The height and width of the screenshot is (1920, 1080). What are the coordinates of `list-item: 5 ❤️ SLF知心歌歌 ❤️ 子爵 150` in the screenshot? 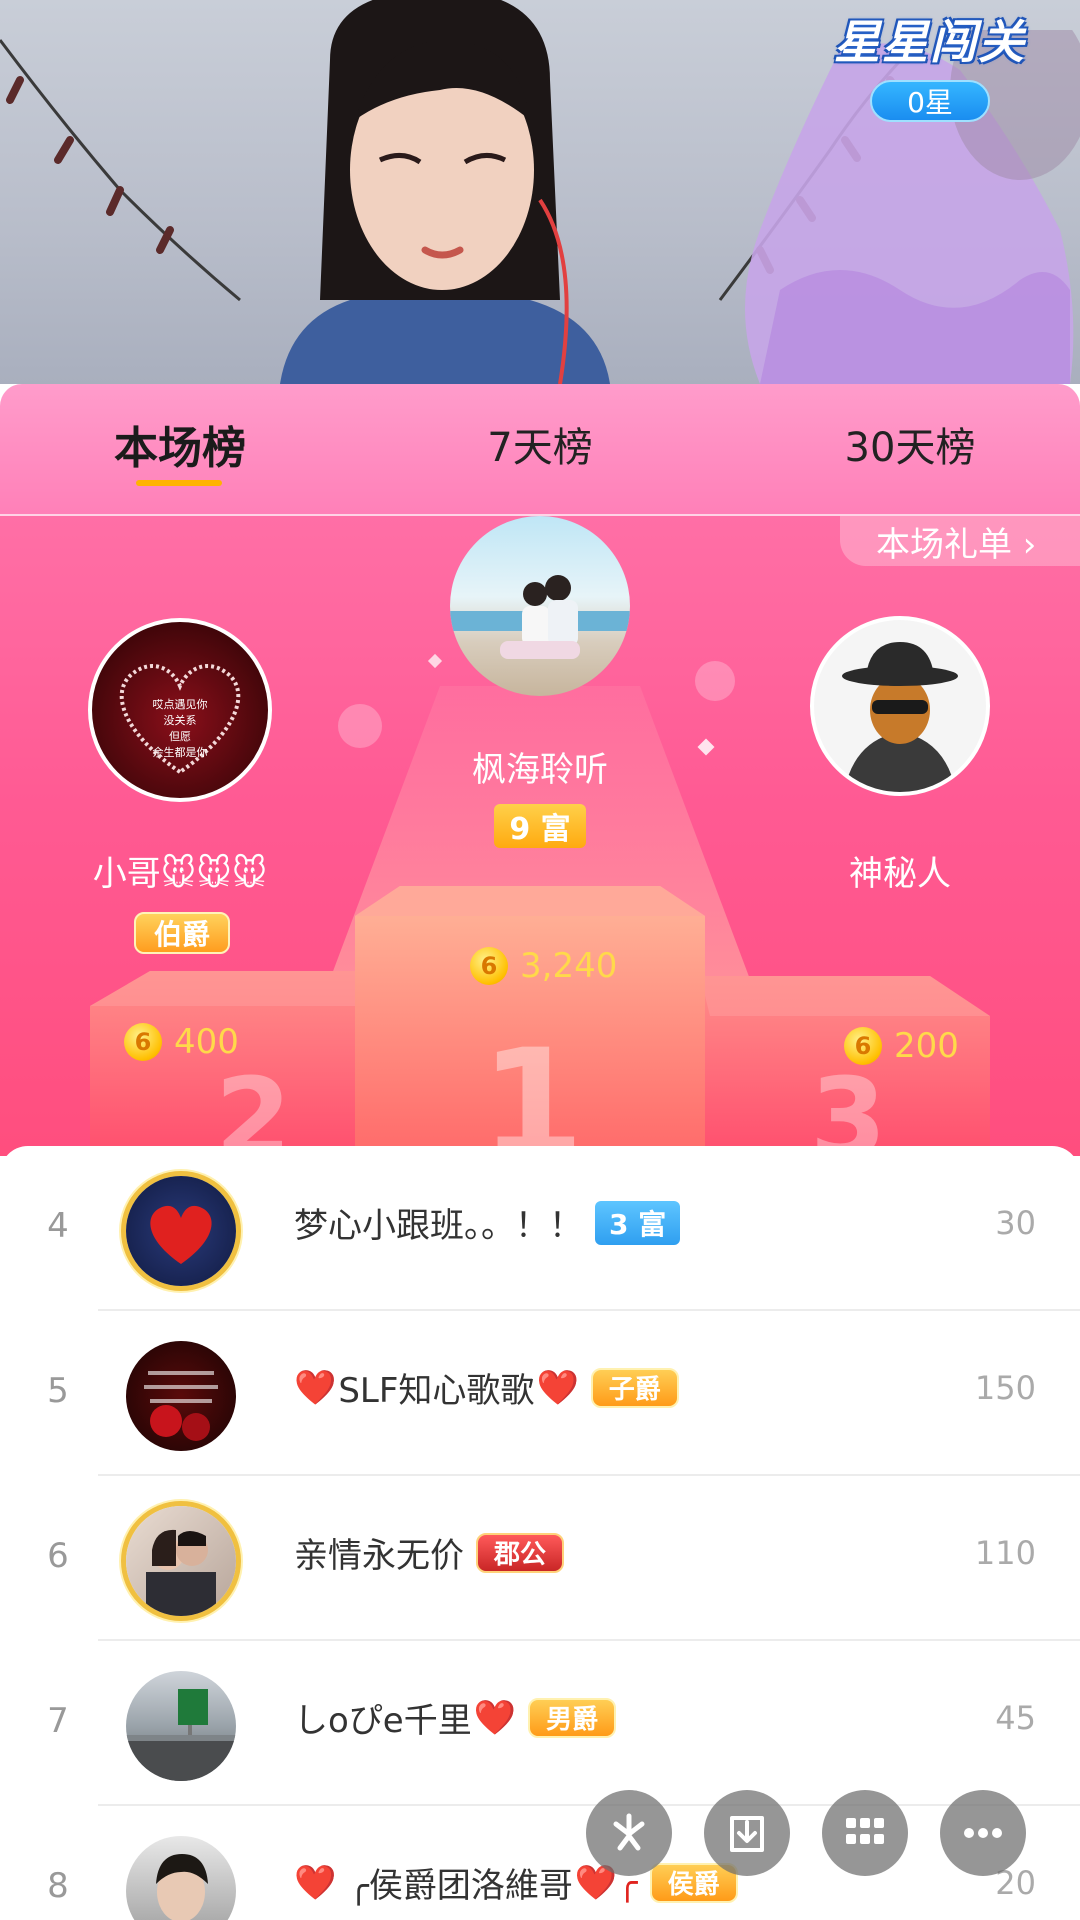 It's located at (540, 1393).